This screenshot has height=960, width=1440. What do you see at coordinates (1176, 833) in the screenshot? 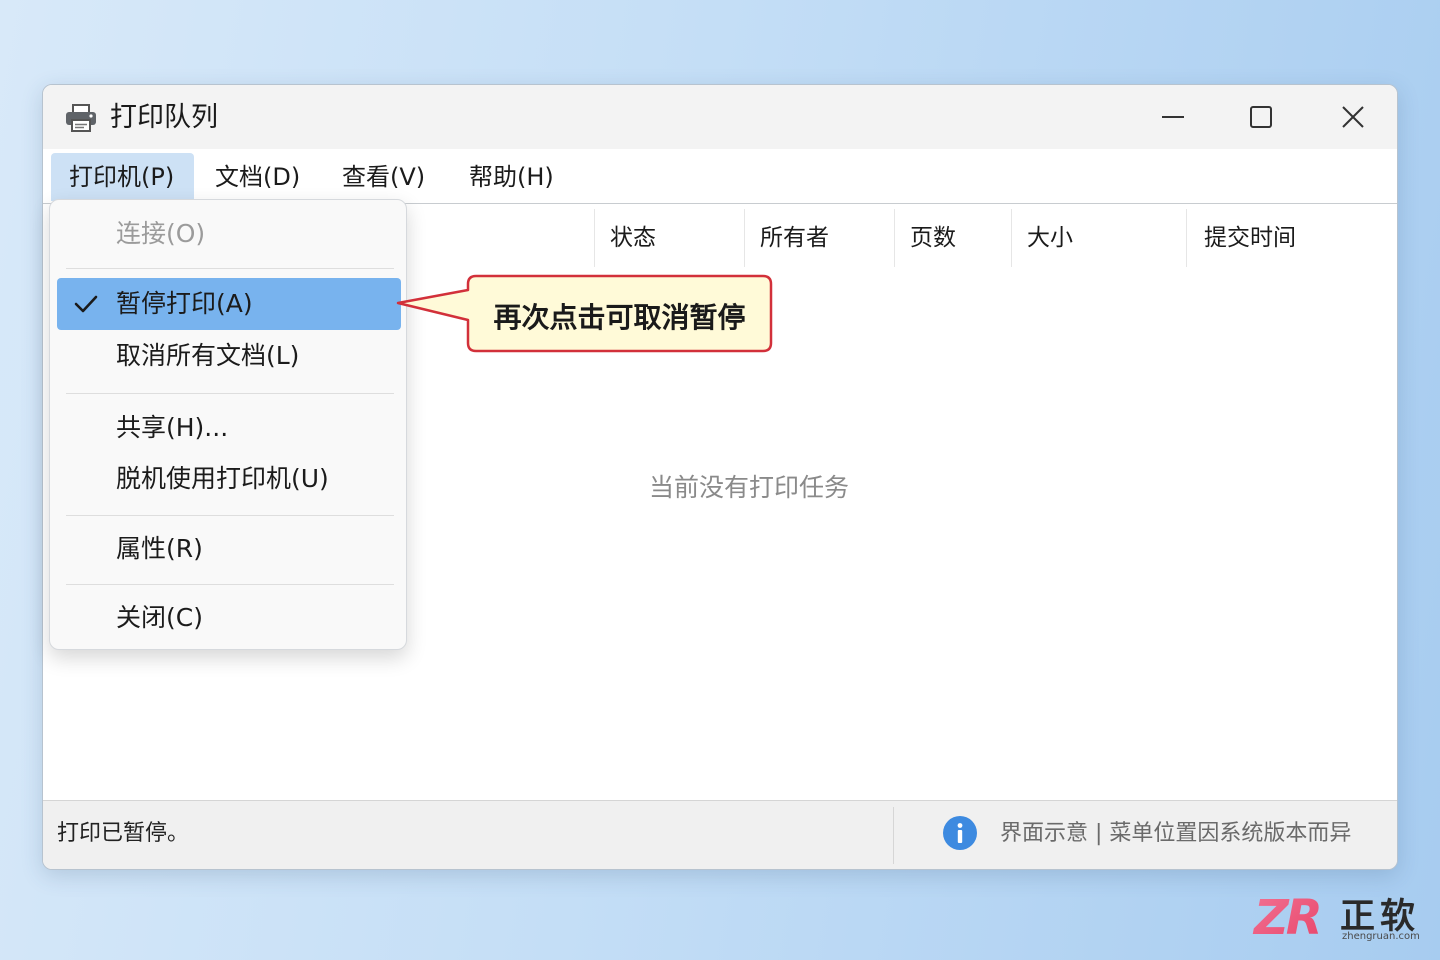
I see `status-note: 界面示意 | 菜单位置因系统版本而异` at bounding box center [1176, 833].